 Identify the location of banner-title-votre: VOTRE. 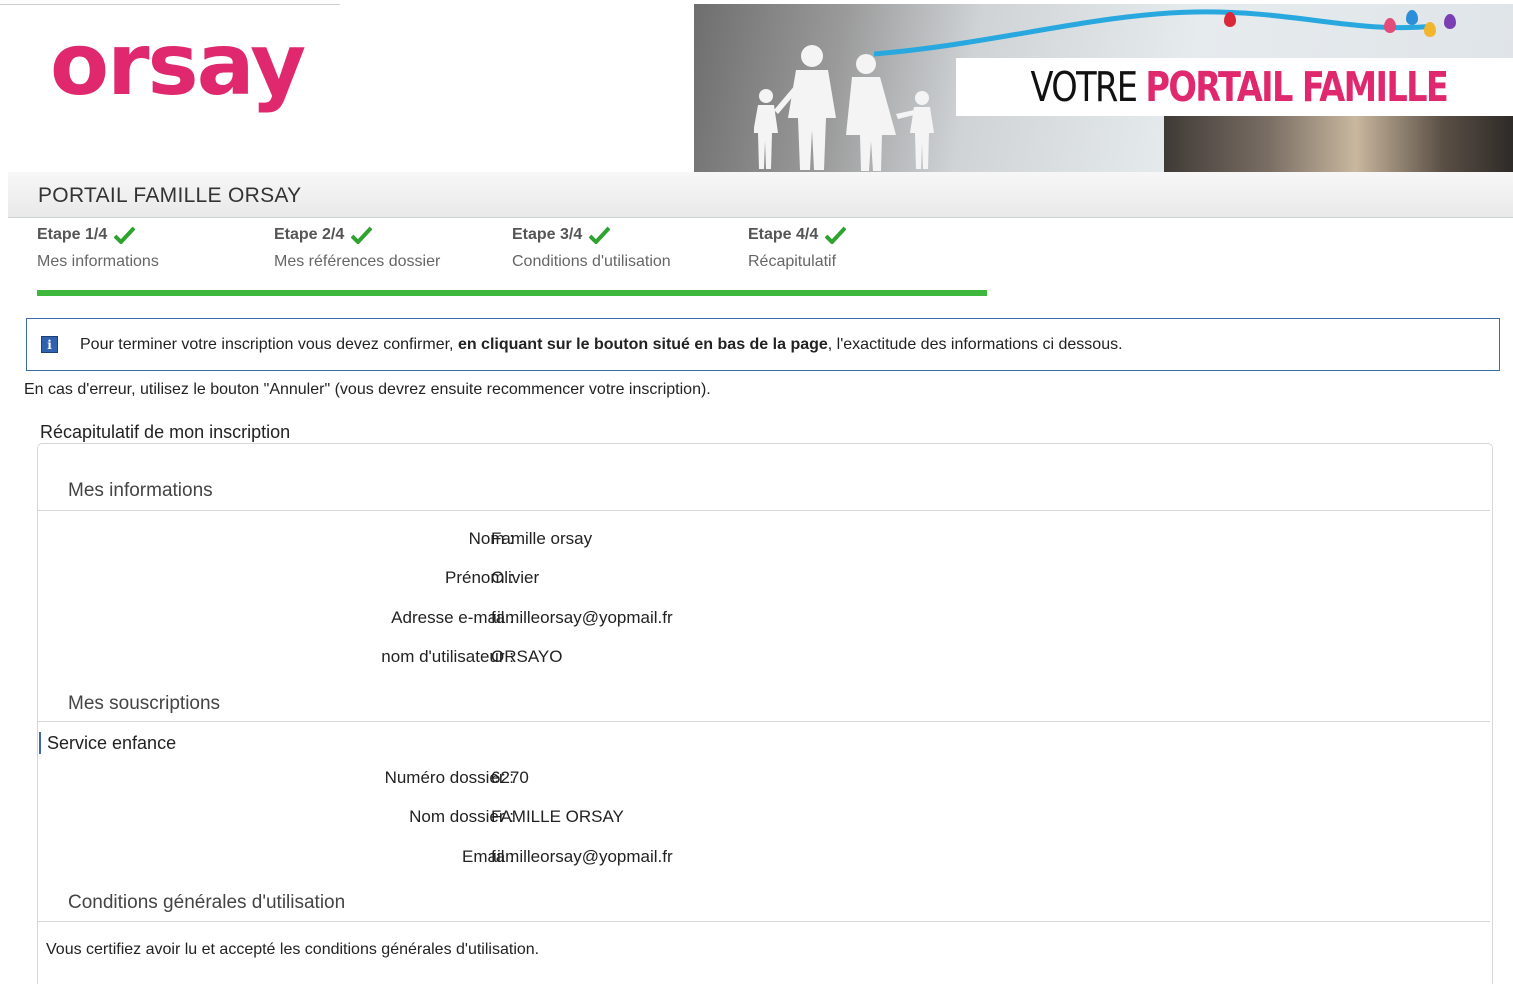
(1083, 87).